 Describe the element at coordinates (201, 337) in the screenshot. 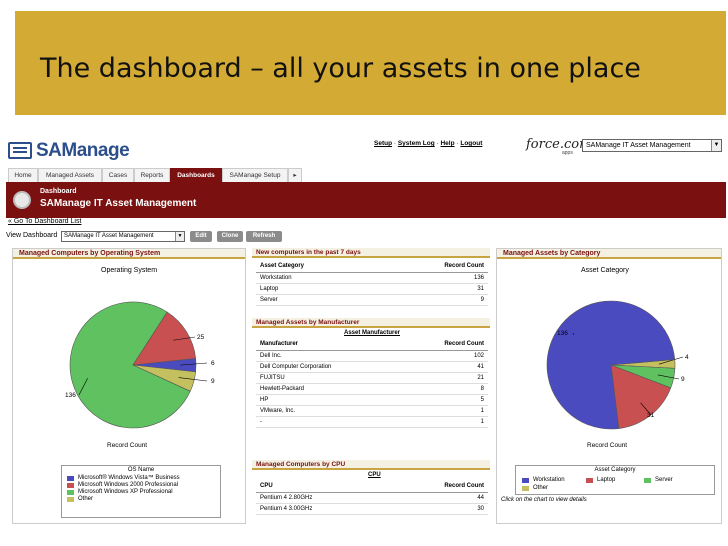

I see `pie-data-label: 25` at that location.